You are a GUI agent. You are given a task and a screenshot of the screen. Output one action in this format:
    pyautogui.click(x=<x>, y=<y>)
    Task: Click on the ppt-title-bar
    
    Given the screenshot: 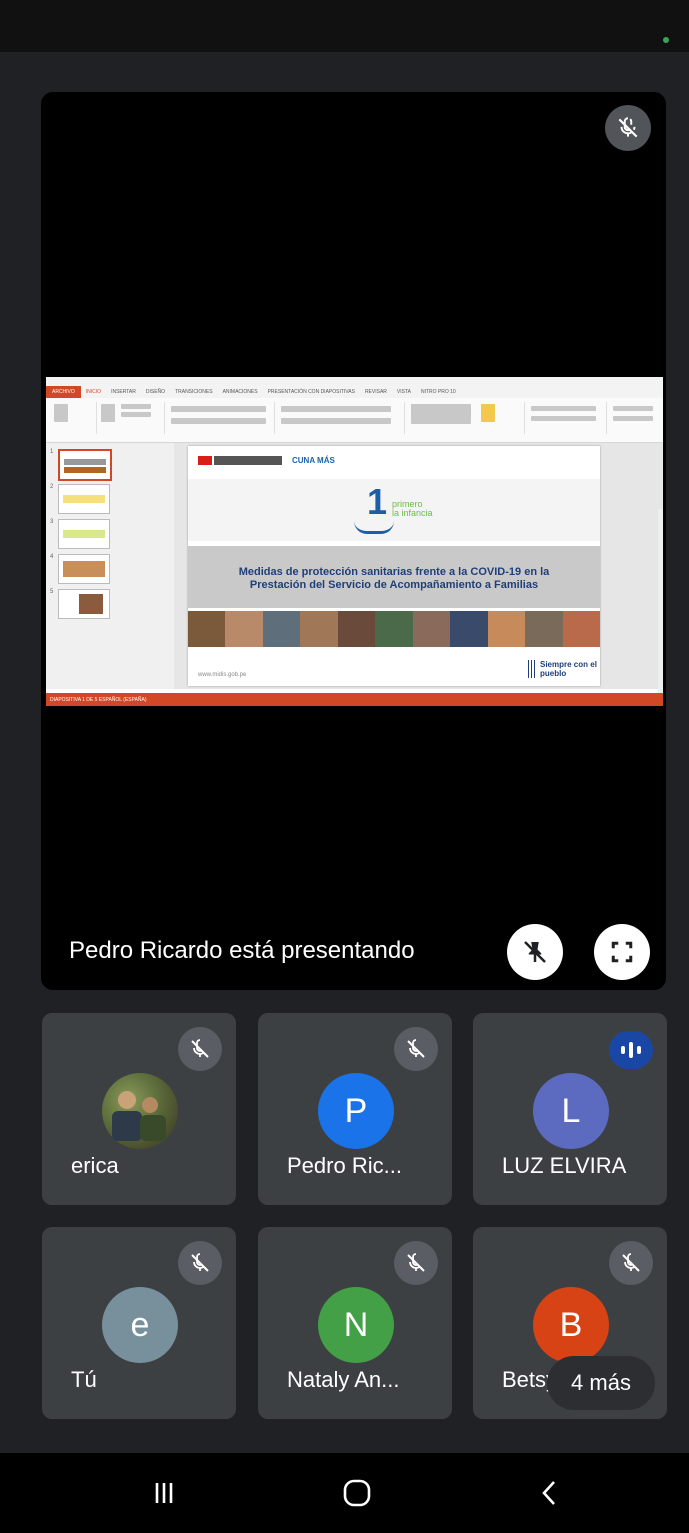 What is the action you would take?
    pyautogui.click(x=354, y=381)
    